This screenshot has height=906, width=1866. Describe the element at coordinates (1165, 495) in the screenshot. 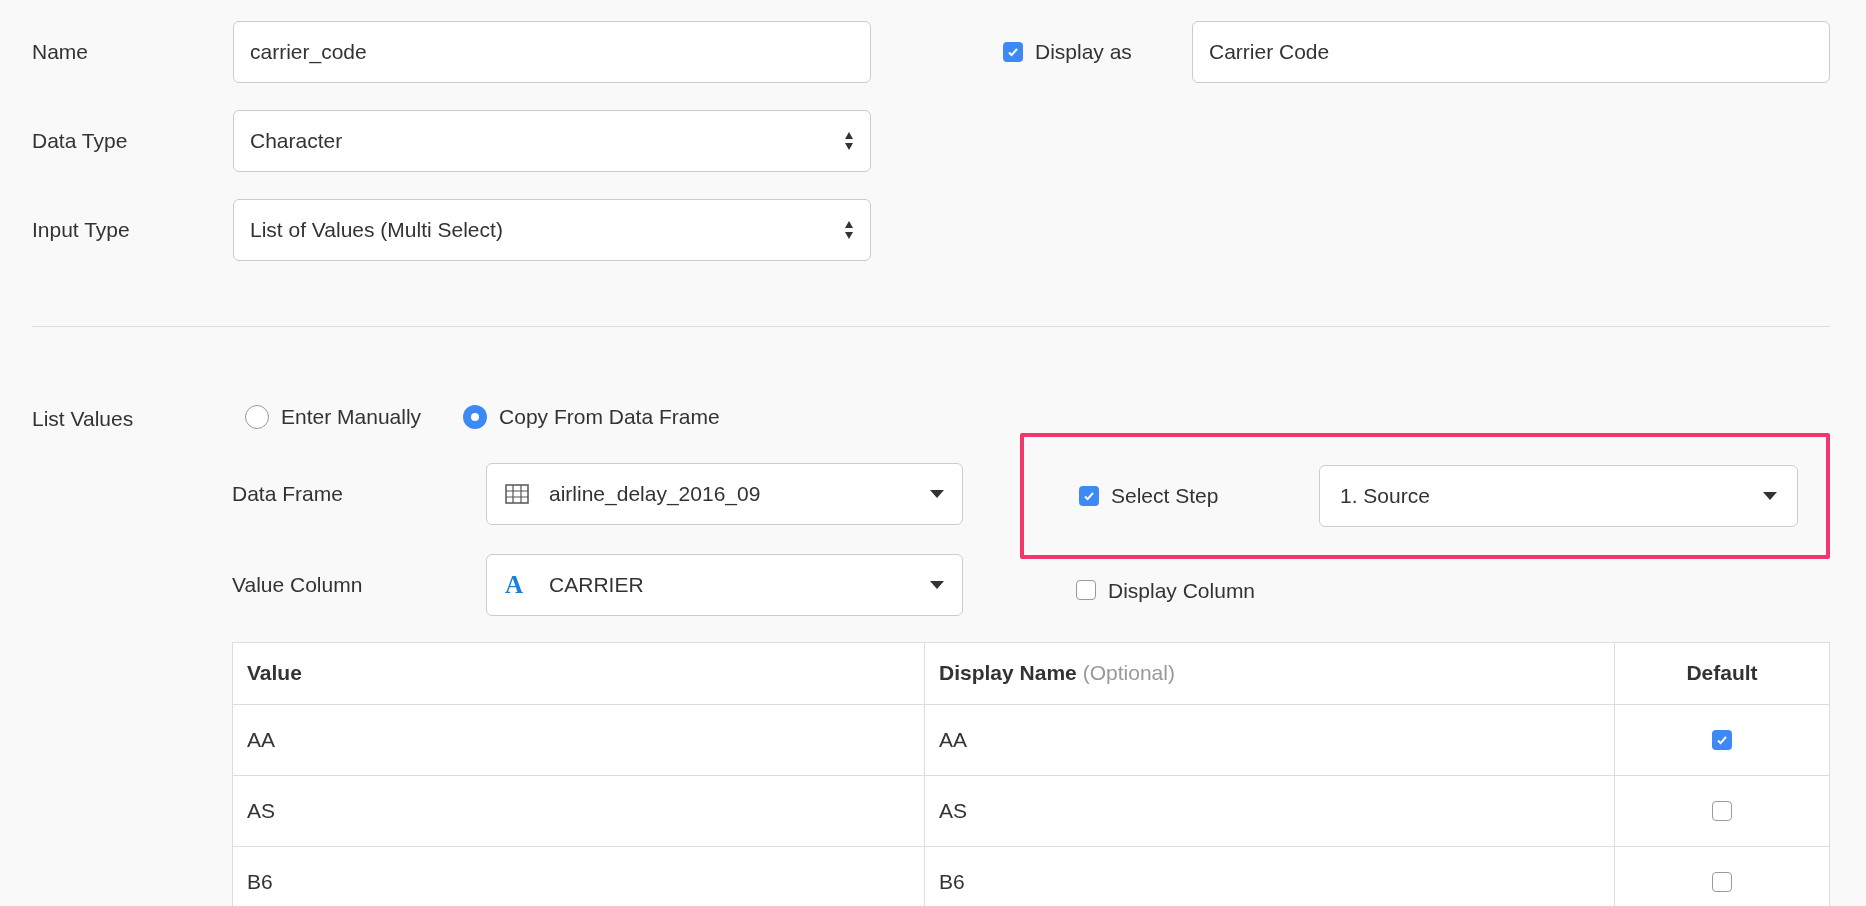

I see `select-step-label: Select Step` at that location.